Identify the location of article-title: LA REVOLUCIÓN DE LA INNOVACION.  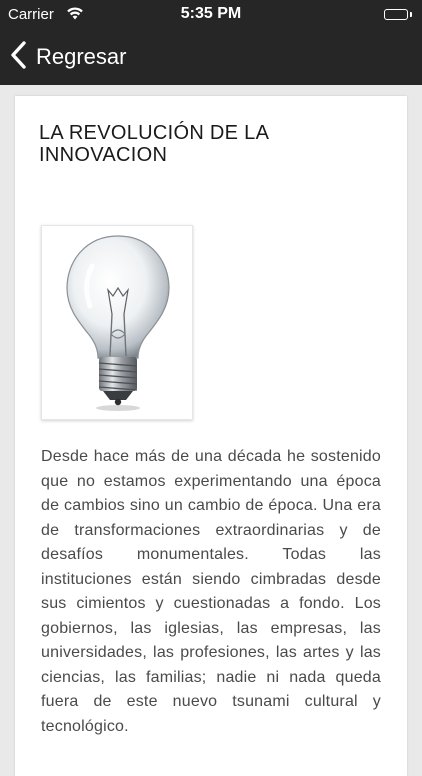
(154, 144).